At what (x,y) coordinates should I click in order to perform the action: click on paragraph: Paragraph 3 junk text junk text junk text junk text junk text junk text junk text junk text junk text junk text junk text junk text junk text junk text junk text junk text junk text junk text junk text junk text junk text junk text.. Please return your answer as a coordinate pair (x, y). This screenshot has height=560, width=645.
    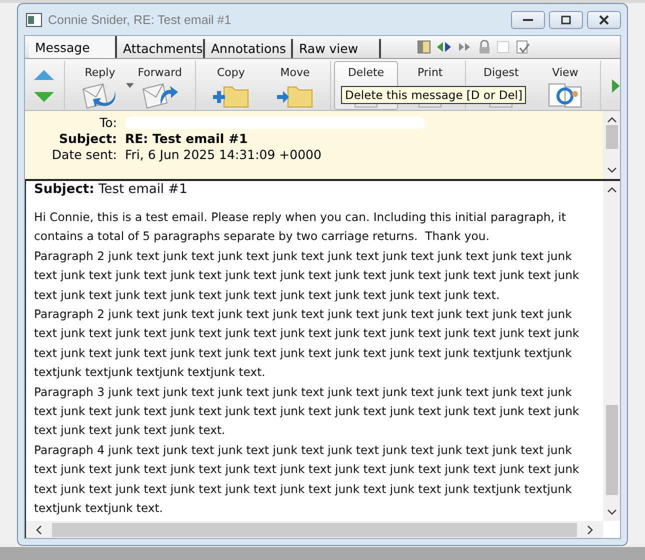
    Looking at the image, I should click on (307, 412).